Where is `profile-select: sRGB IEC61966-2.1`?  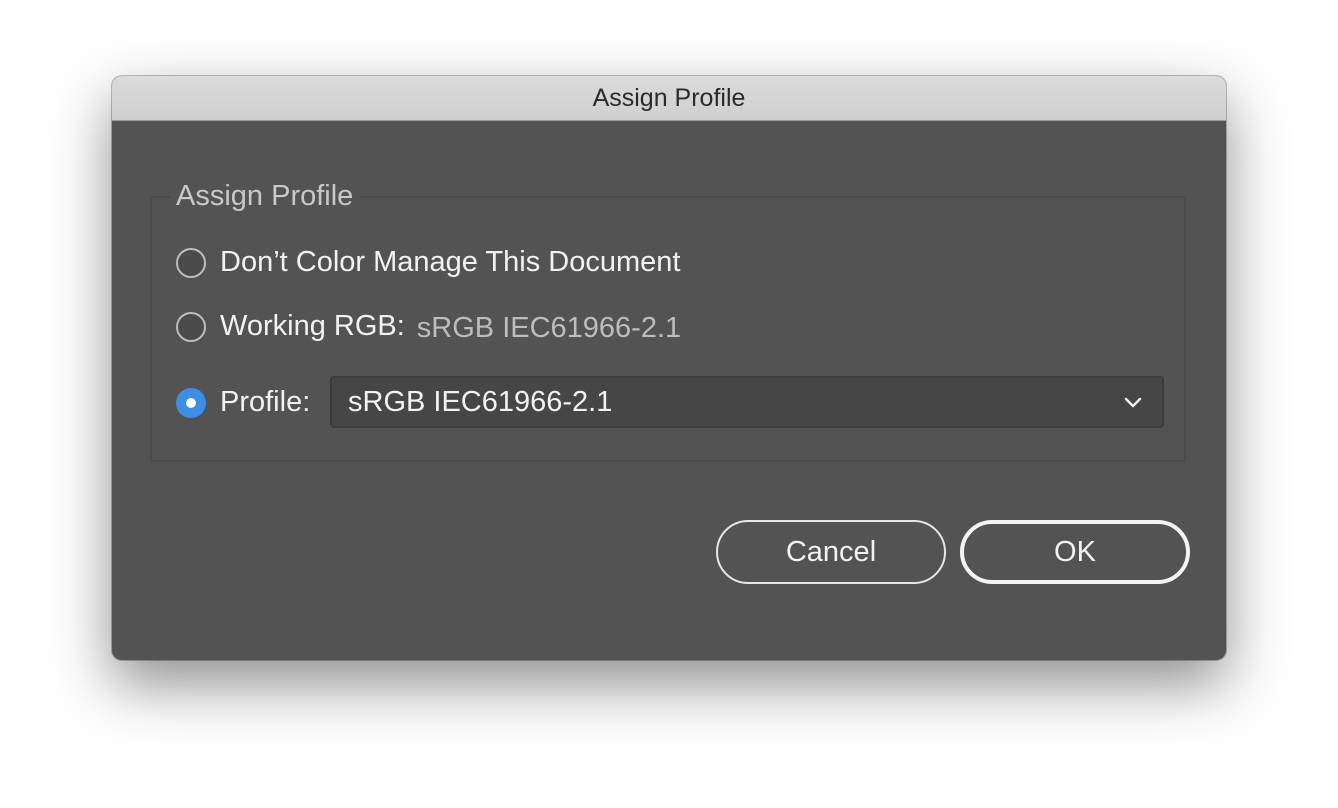
profile-select: sRGB IEC61966-2.1 is located at coordinates (747, 402).